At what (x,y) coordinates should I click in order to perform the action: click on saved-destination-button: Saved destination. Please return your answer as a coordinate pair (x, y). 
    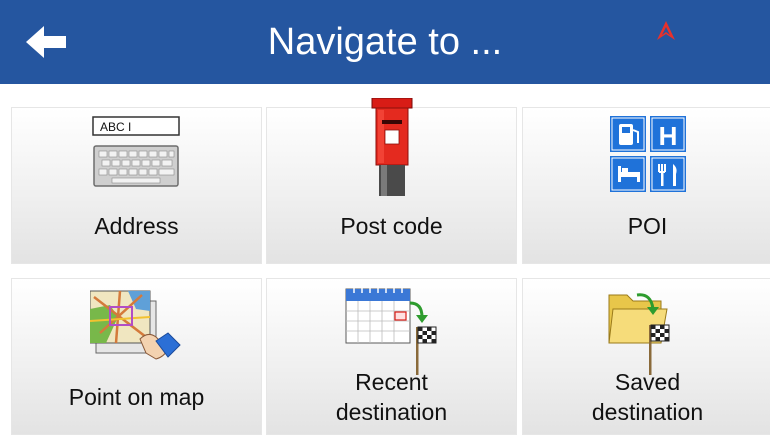
    Looking at the image, I should click on (646, 356).